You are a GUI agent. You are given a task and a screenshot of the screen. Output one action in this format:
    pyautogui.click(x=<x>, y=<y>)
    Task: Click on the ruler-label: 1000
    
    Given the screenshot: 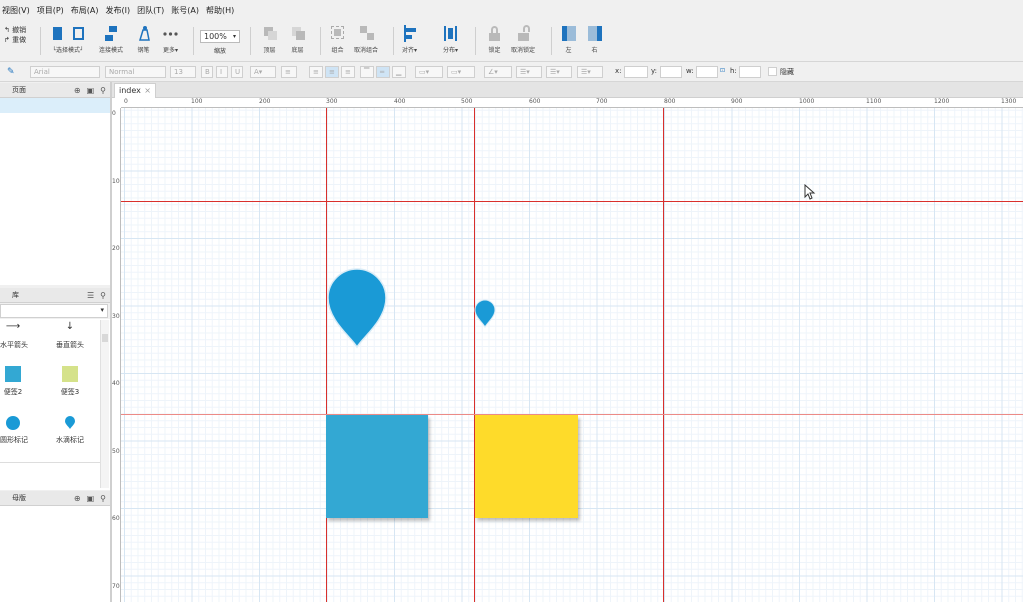 What is the action you would take?
    pyautogui.click(x=807, y=101)
    